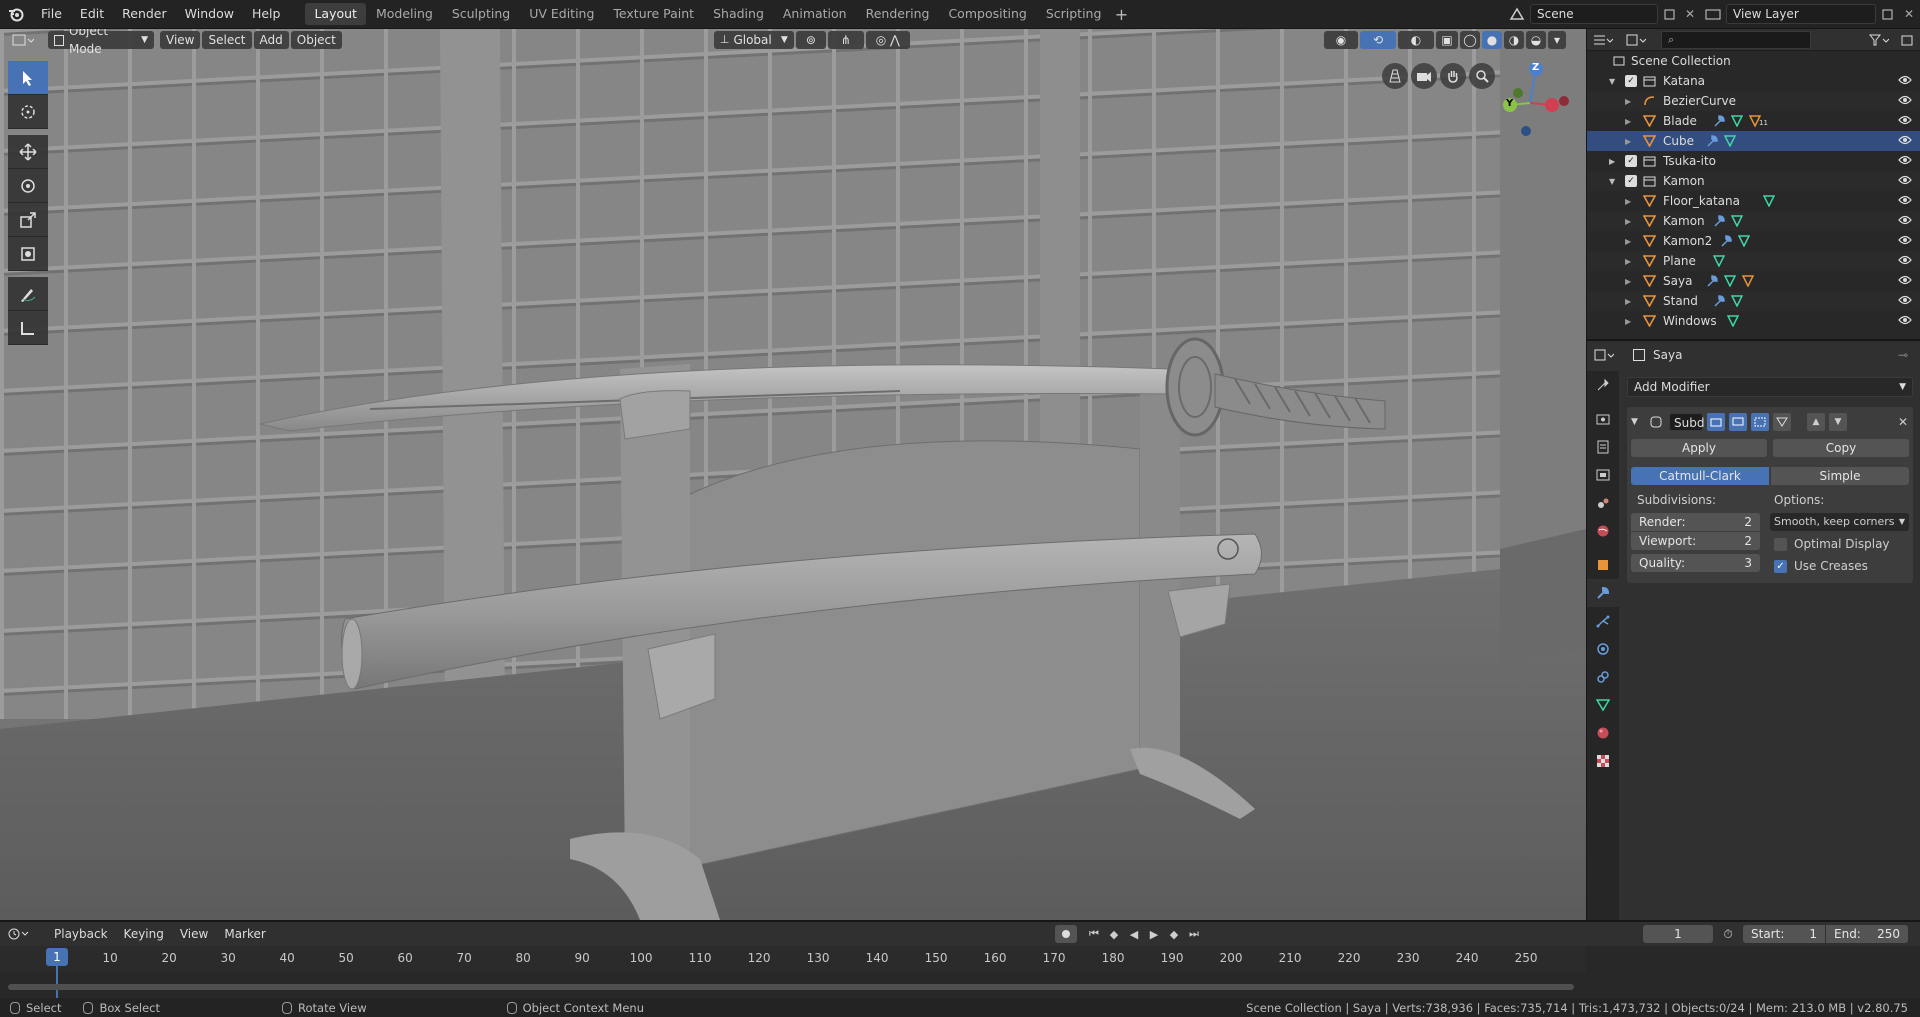 The width and height of the screenshot is (1920, 1017). What do you see at coordinates (1669, 14) in the screenshot?
I see `new-scene-icon` at bounding box center [1669, 14].